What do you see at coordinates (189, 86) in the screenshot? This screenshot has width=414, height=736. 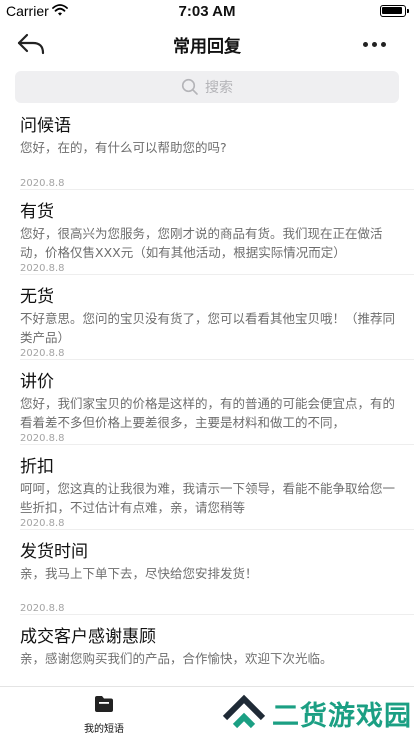 I see `search-icon` at bounding box center [189, 86].